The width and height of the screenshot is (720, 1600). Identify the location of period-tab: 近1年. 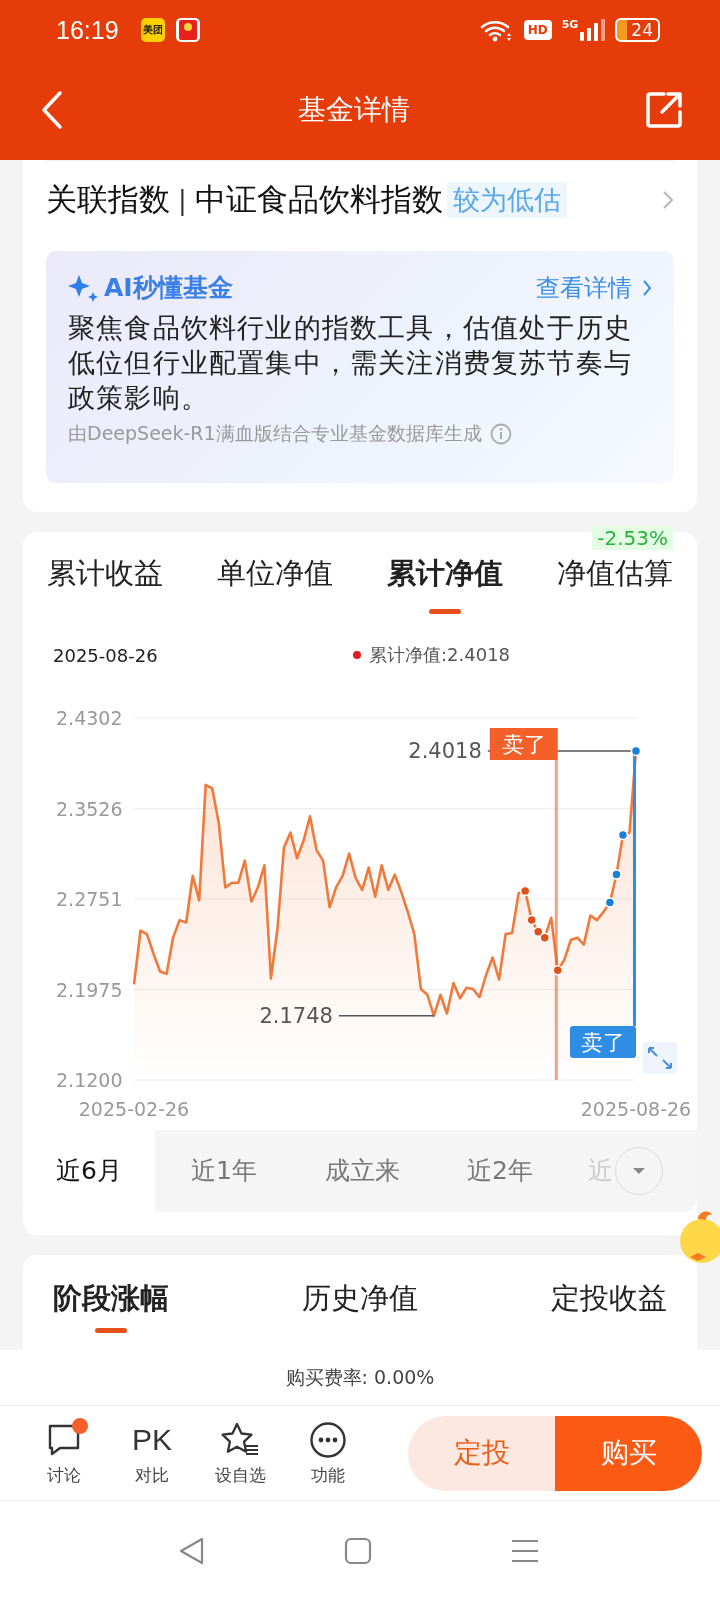
(224, 1171).